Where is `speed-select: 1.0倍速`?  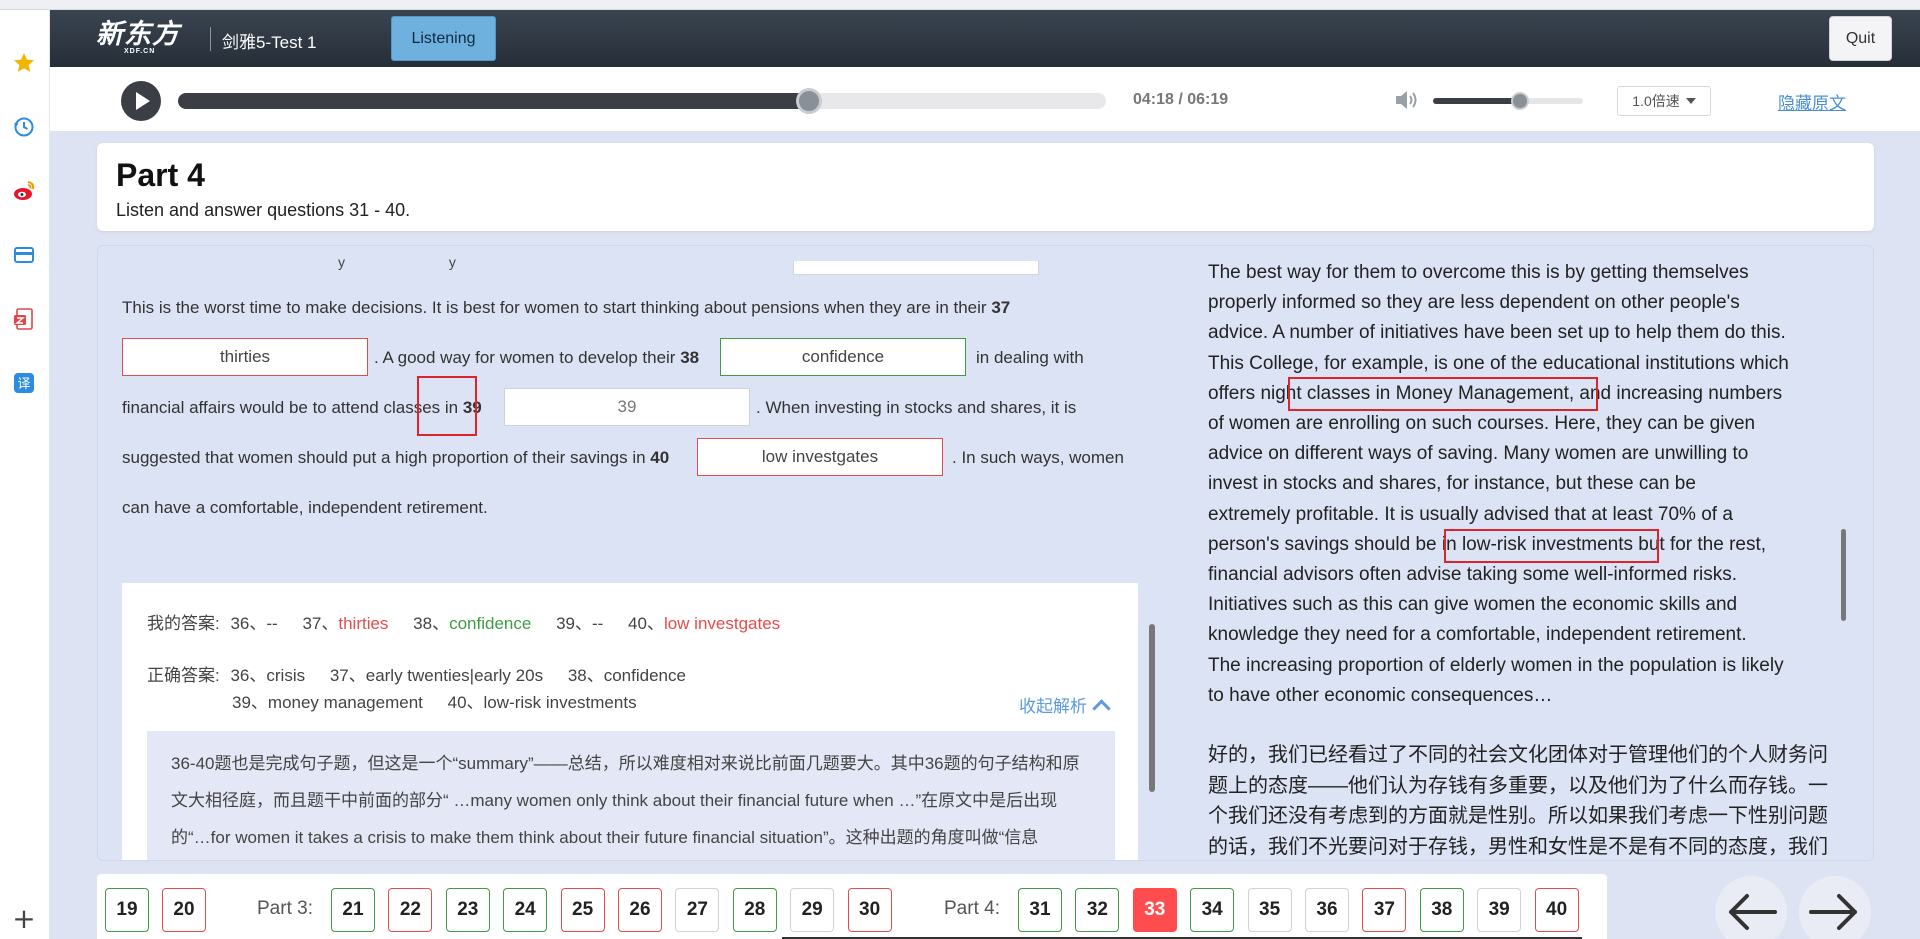 speed-select: 1.0倍速 is located at coordinates (1664, 101).